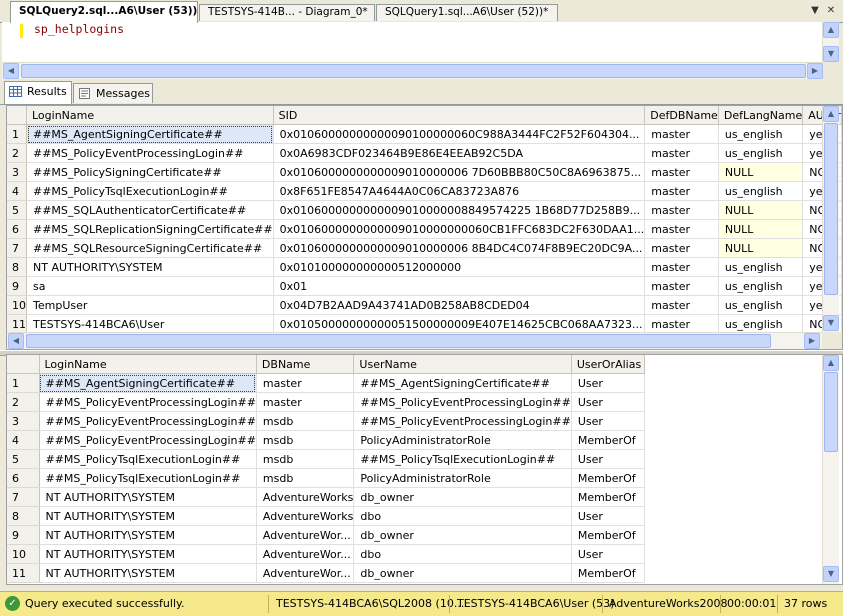  Describe the element at coordinates (23, 516) in the screenshot. I see `row-number: 8` at that location.